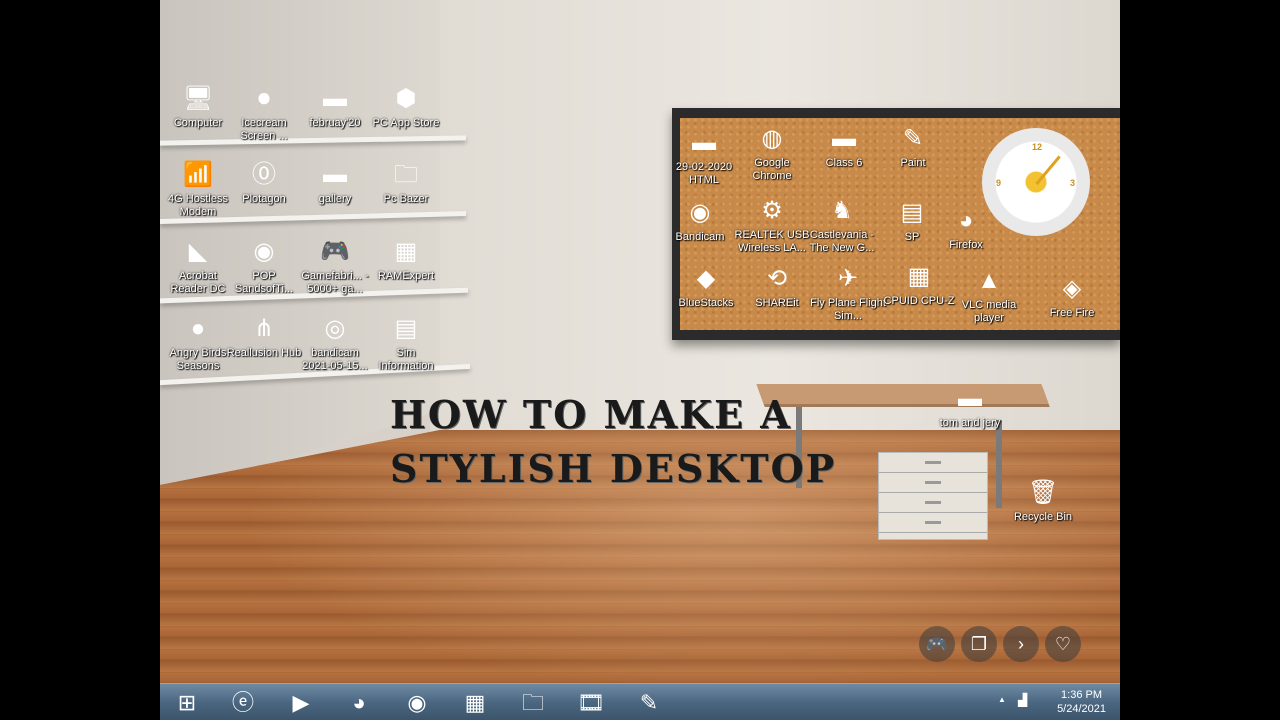 Image resolution: width=1280 pixels, height=720 pixels. I want to click on laptop-icon: ▬, so click(970, 398).